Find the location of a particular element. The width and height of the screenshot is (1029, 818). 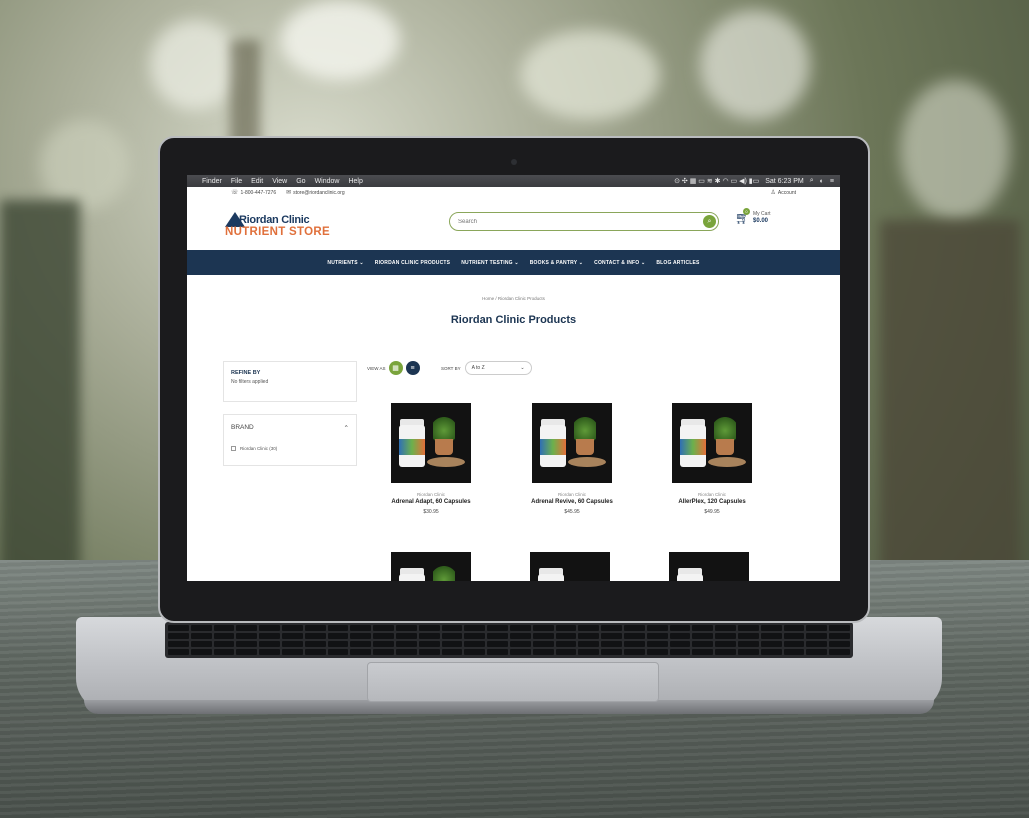

menu-help: Help is located at coordinates (355, 181).